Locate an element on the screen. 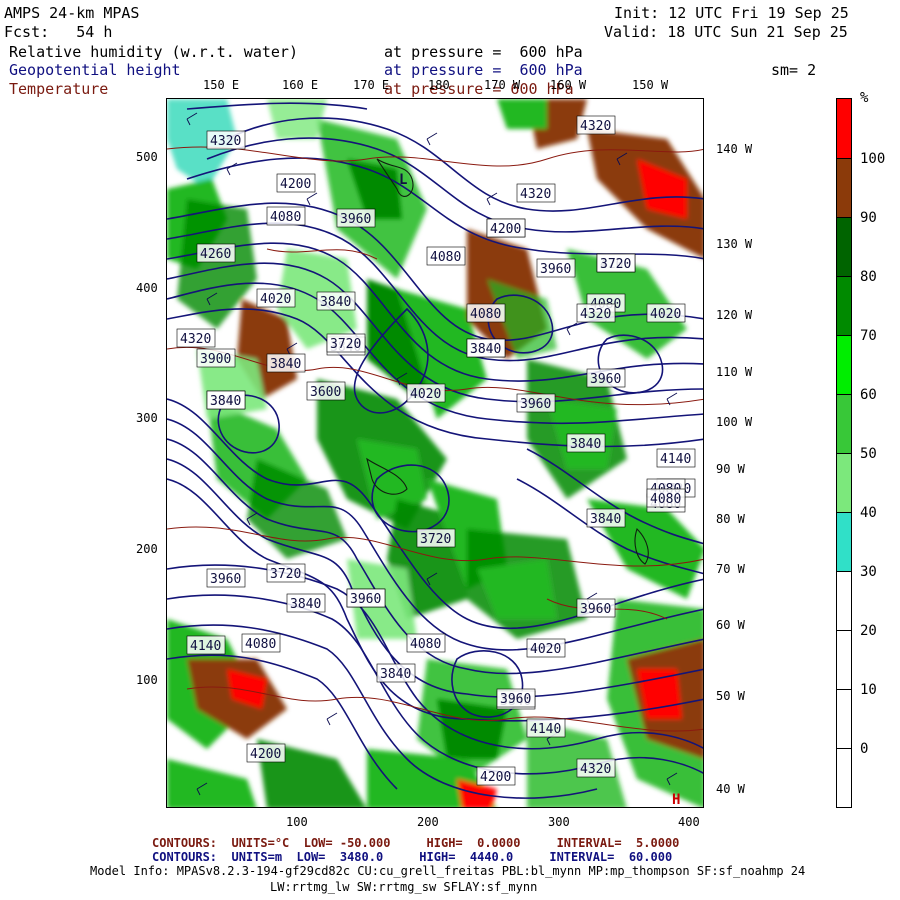 This screenshot has width=900, height=900. field-name-temp: Temperature is located at coordinates (59, 89).